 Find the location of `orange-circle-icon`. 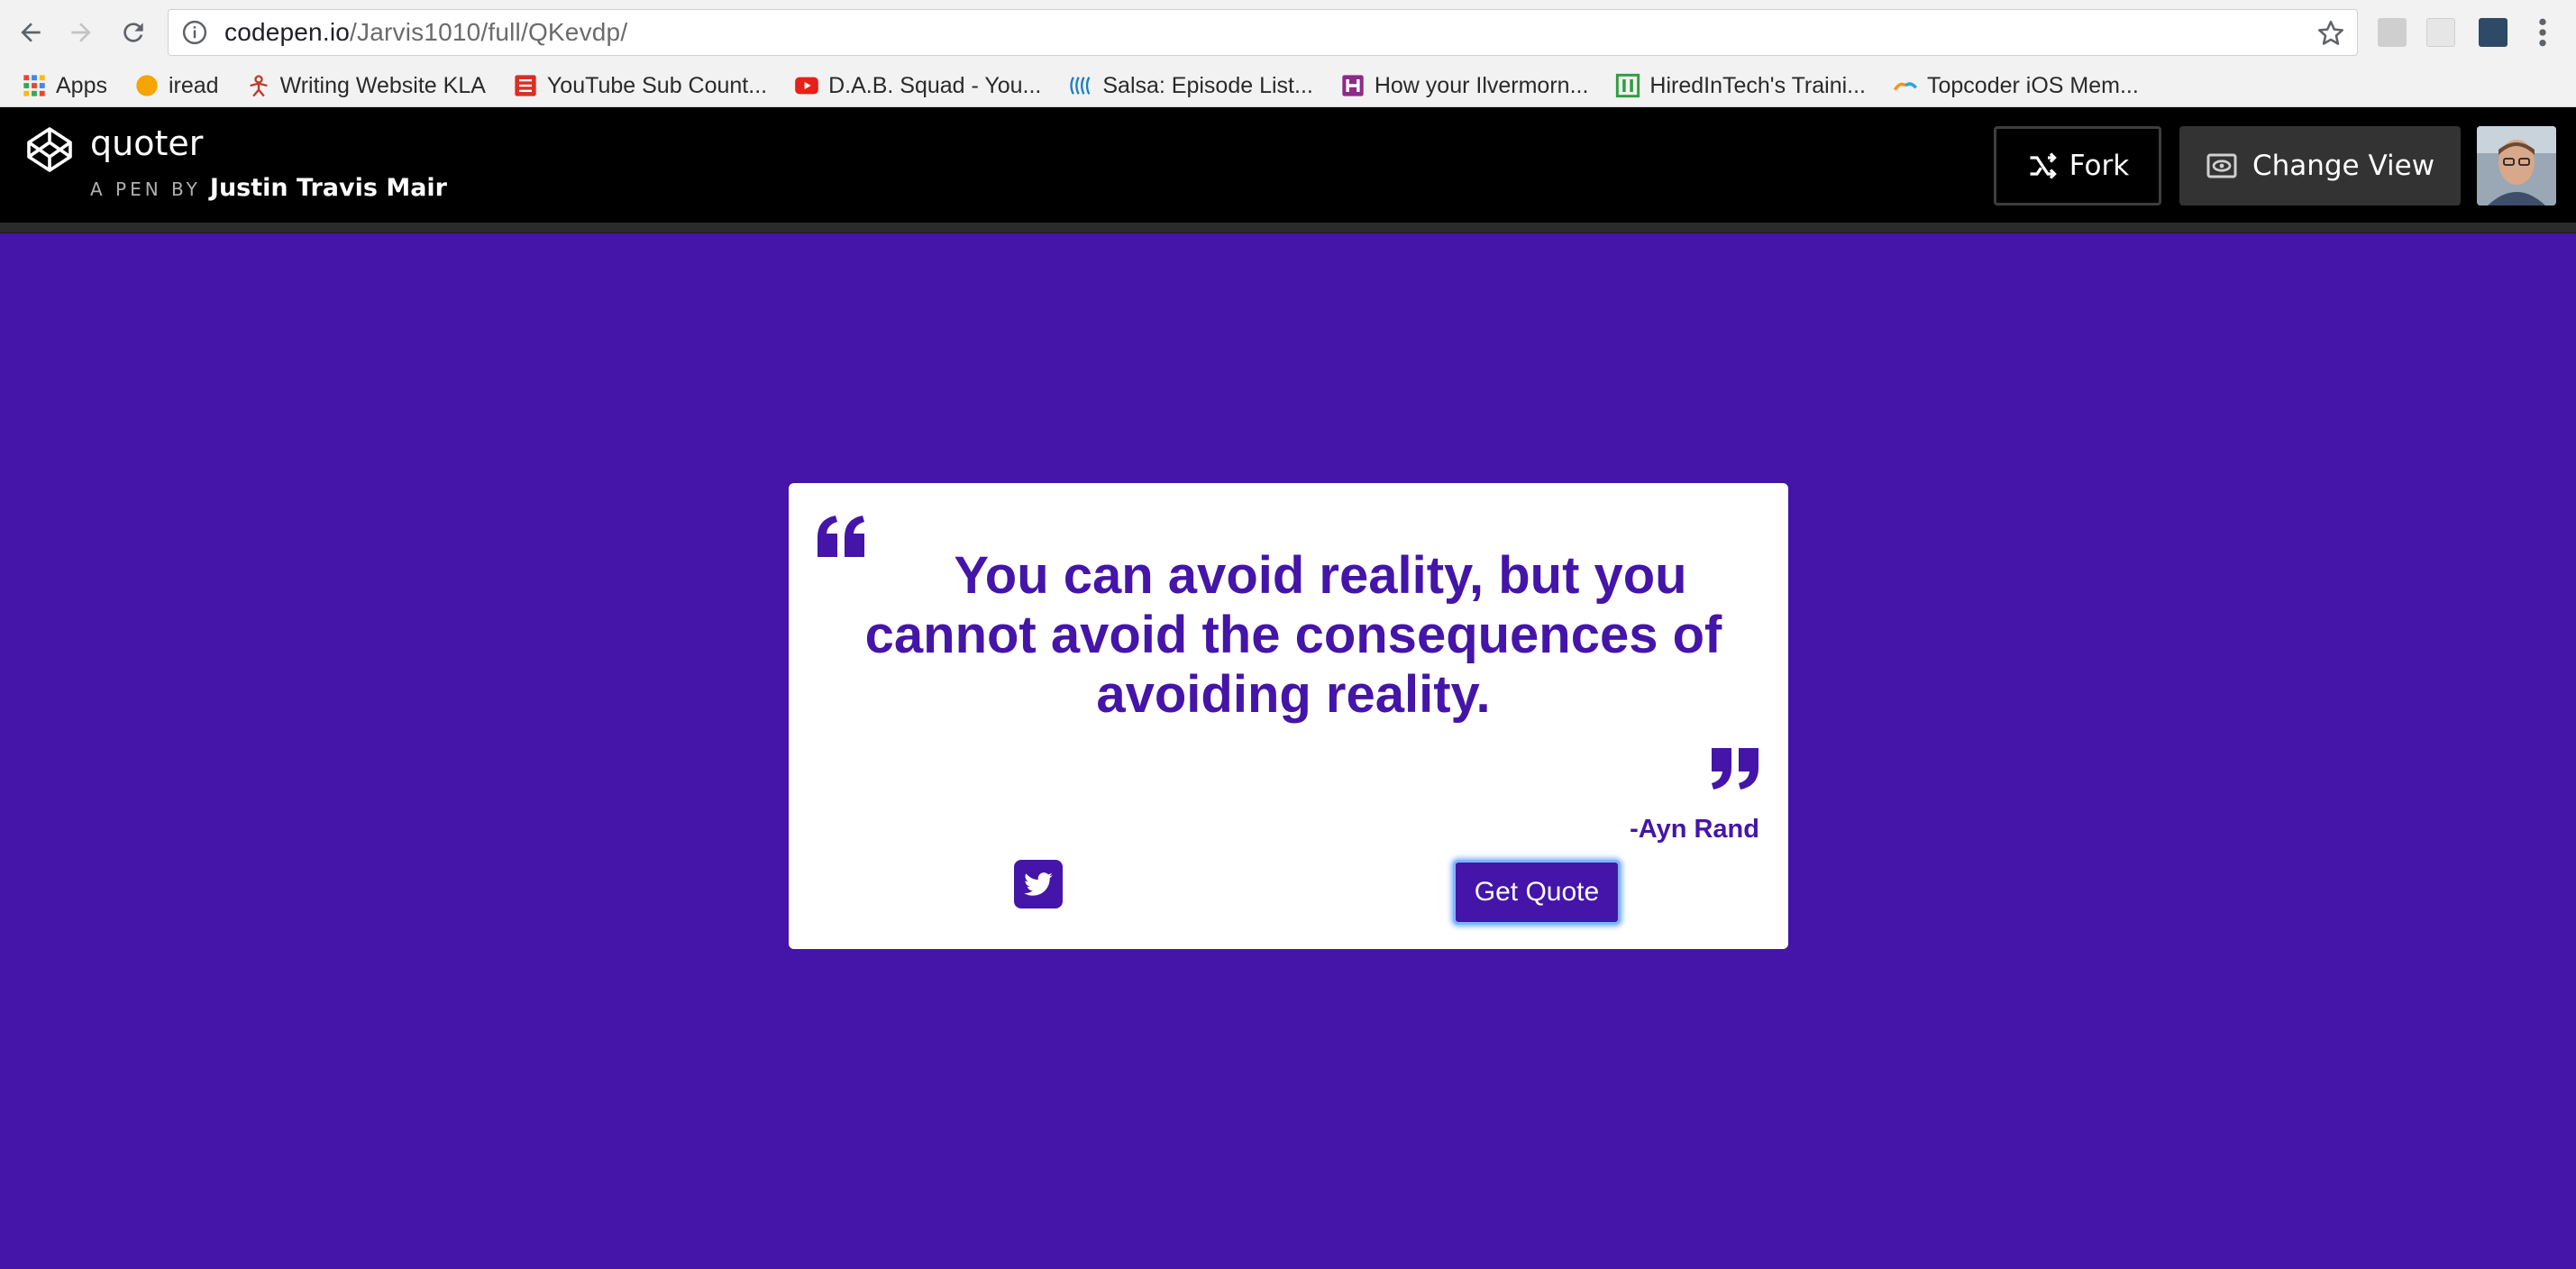

orange-circle-icon is located at coordinates (147, 85).